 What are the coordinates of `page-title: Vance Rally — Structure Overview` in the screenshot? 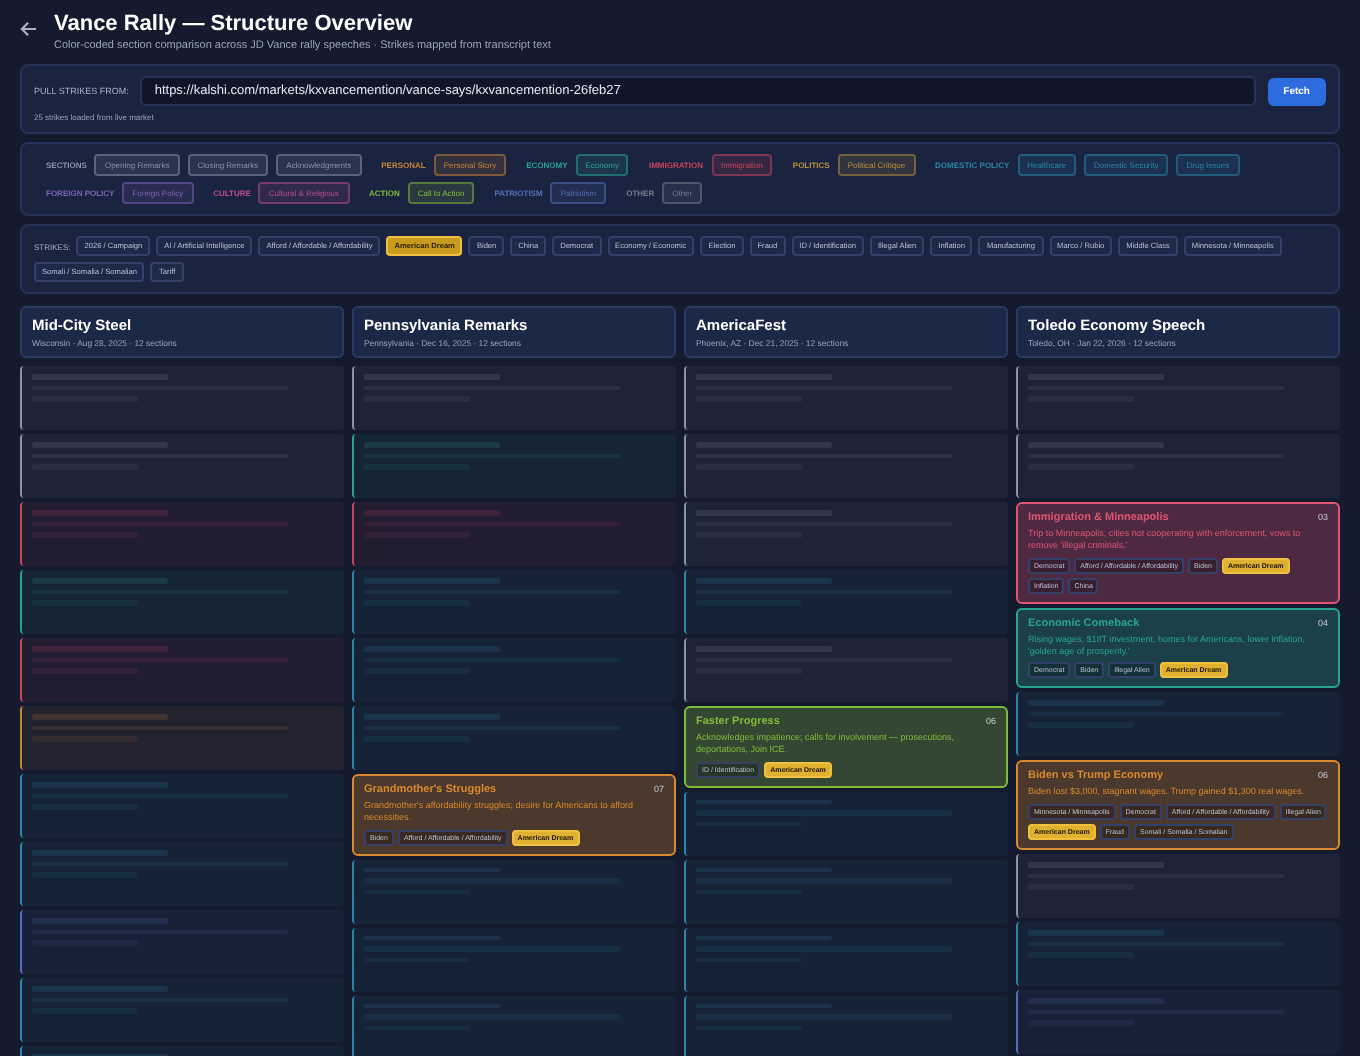 It's located at (234, 24).